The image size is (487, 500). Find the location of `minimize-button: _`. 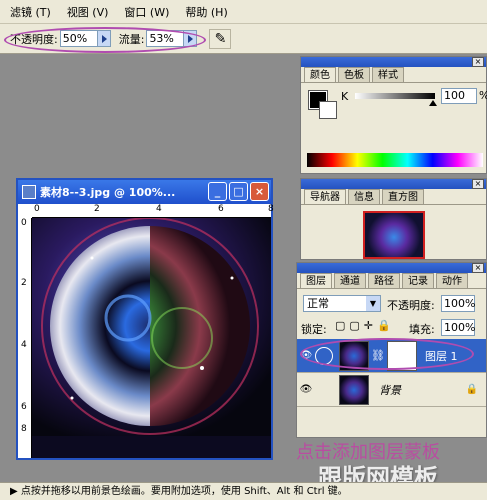

minimize-button: _ is located at coordinates (217, 191).